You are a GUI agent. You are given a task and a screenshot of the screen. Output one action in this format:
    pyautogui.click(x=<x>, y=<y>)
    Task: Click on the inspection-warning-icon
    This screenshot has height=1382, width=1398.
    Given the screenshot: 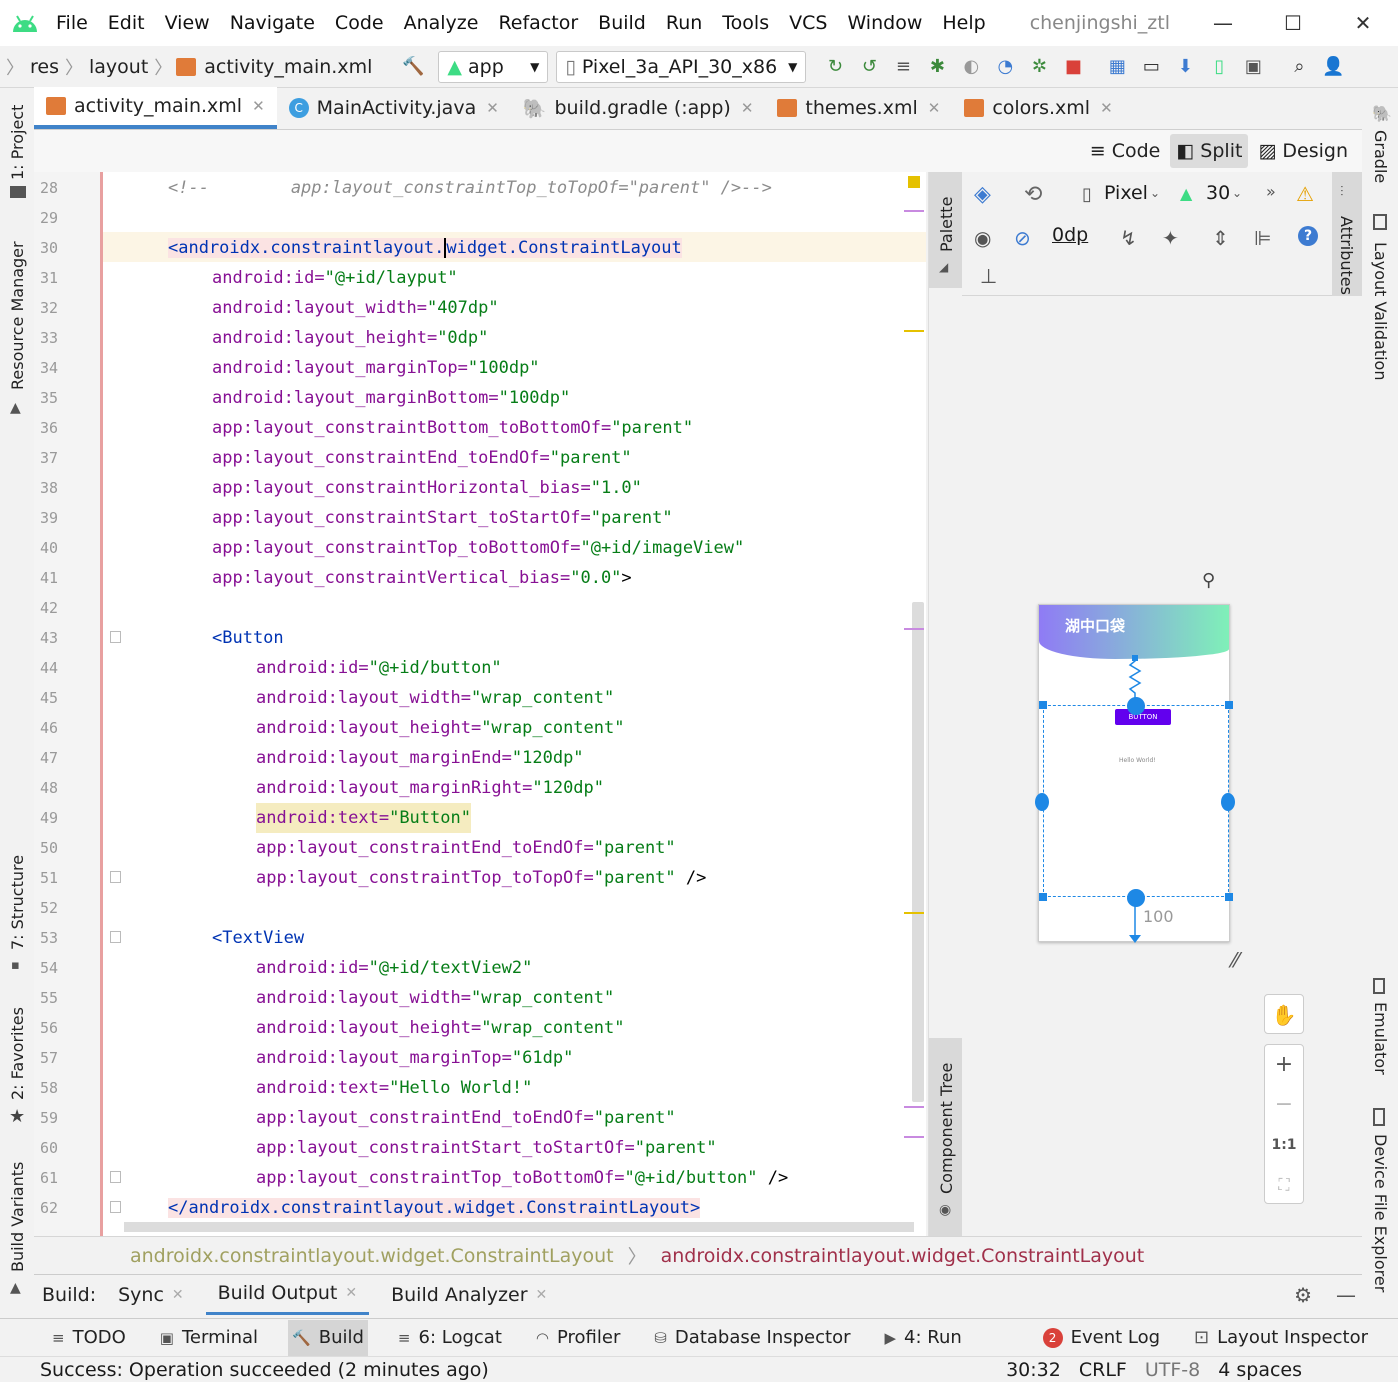 What is the action you would take?
    pyautogui.click(x=914, y=182)
    